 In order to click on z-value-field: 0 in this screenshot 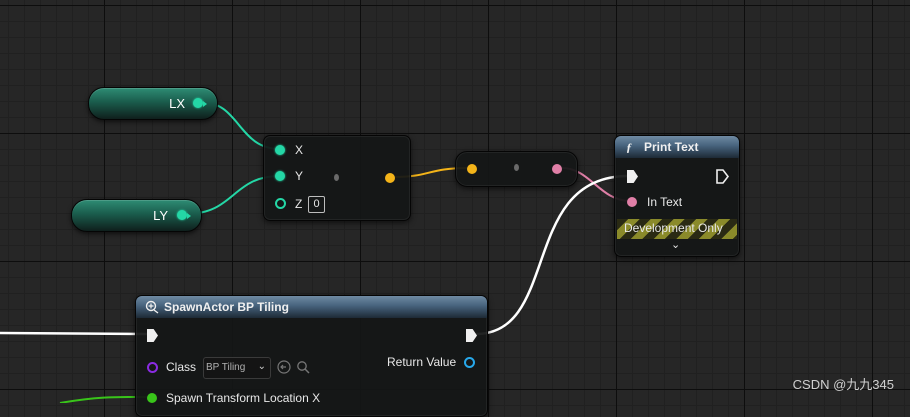, I will do `click(316, 204)`.